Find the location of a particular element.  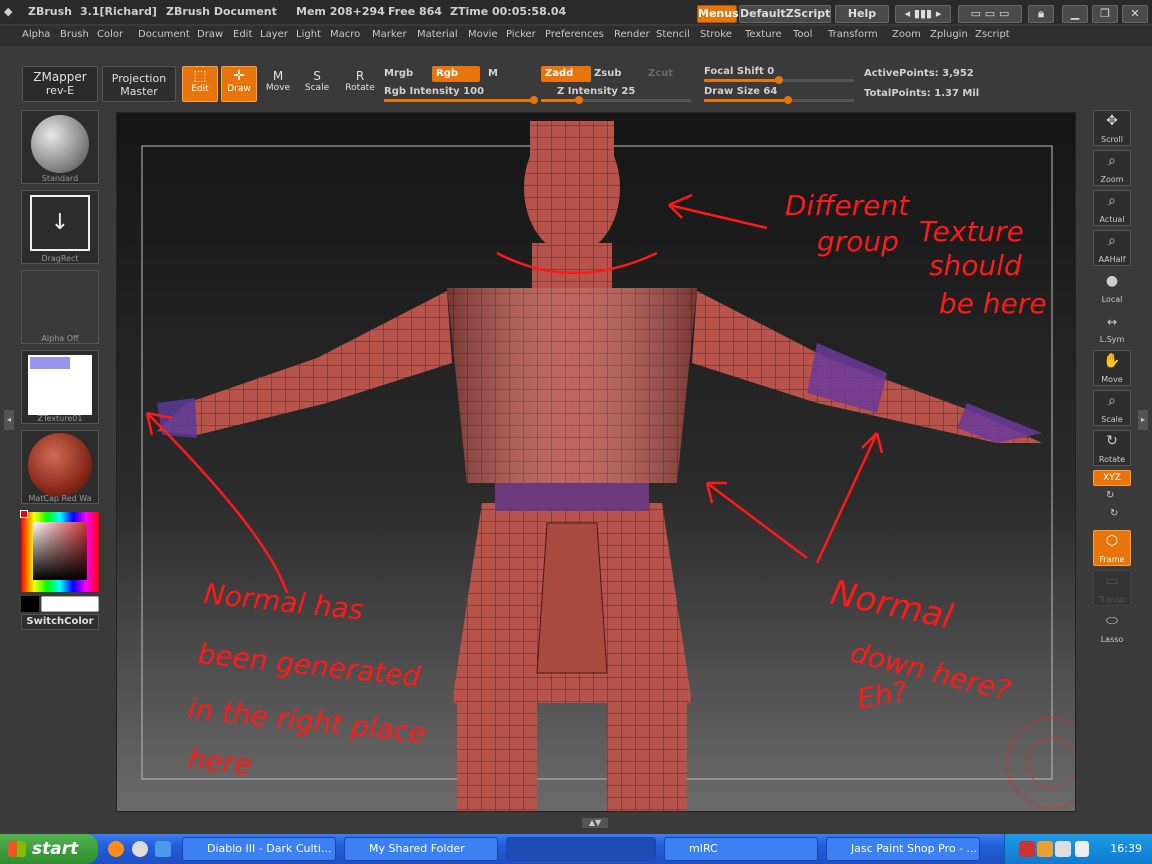

menu-stroke: Stroke is located at coordinates (716, 34).